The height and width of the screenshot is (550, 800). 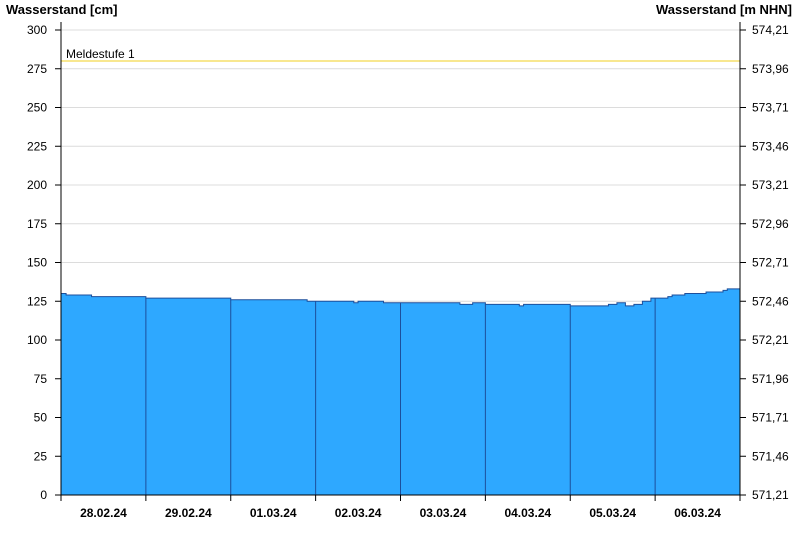 What do you see at coordinates (697, 513) in the screenshot?
I see `date-label: 06.03.24` at bounding box center [697, 513].